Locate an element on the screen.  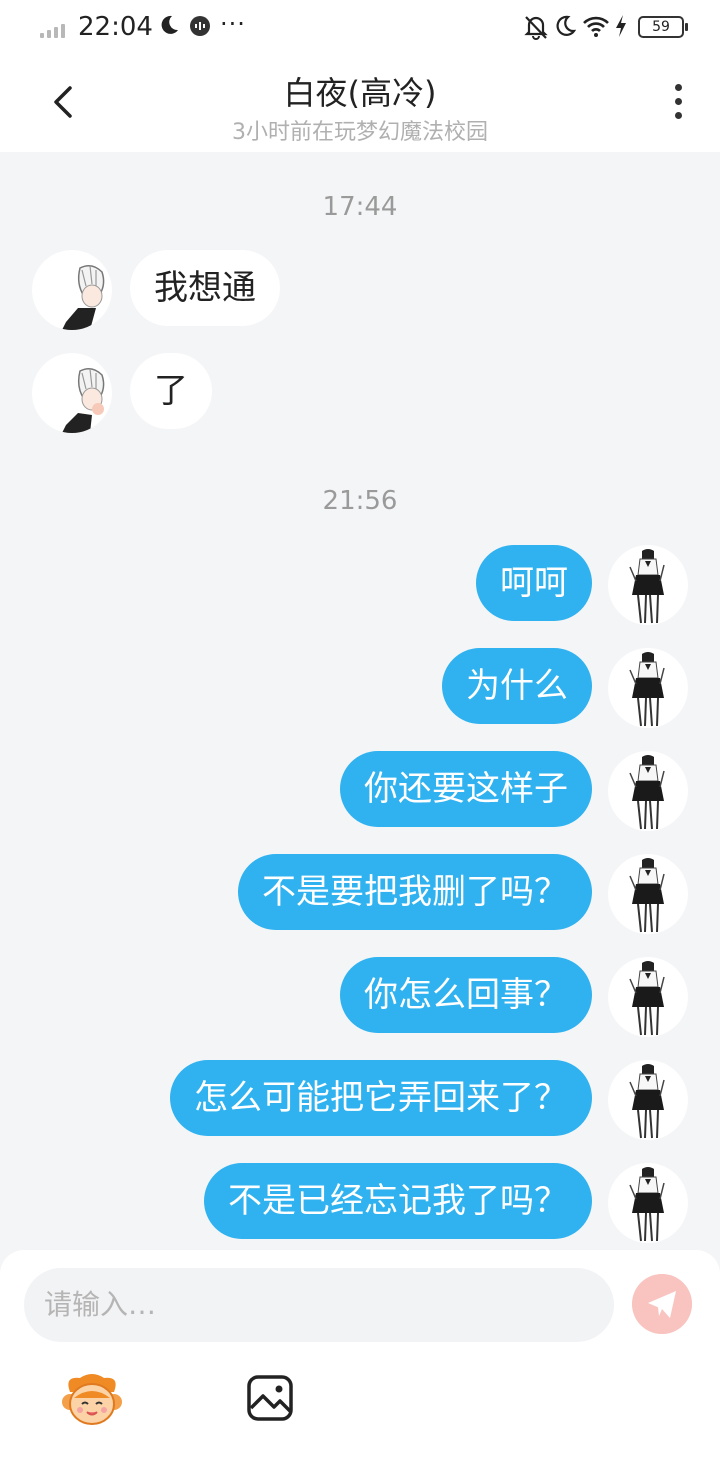
wifi-icon is located at coordinates (596, 26).